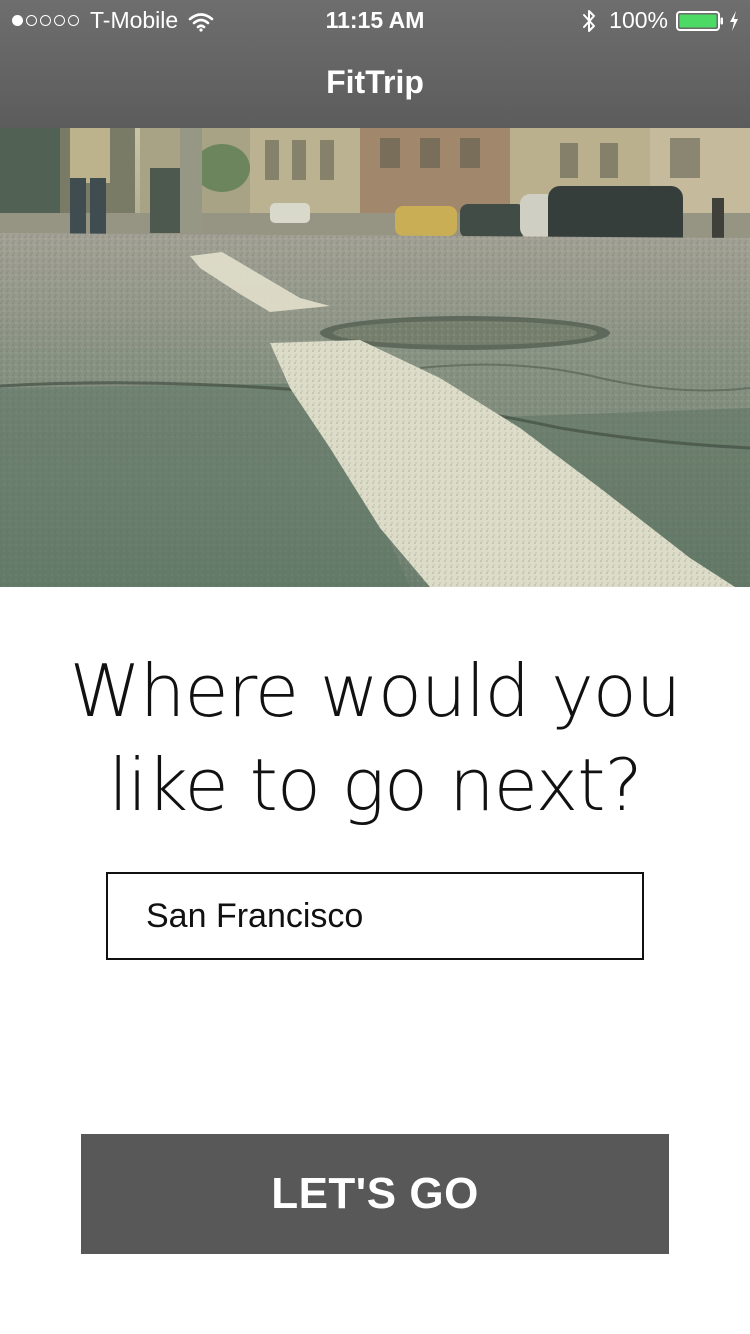 The width and height of the screenshot is (750, 1334). I want to click on header: T-Mobile 11:15 AM 100% FitTrip, so click(375, 64).